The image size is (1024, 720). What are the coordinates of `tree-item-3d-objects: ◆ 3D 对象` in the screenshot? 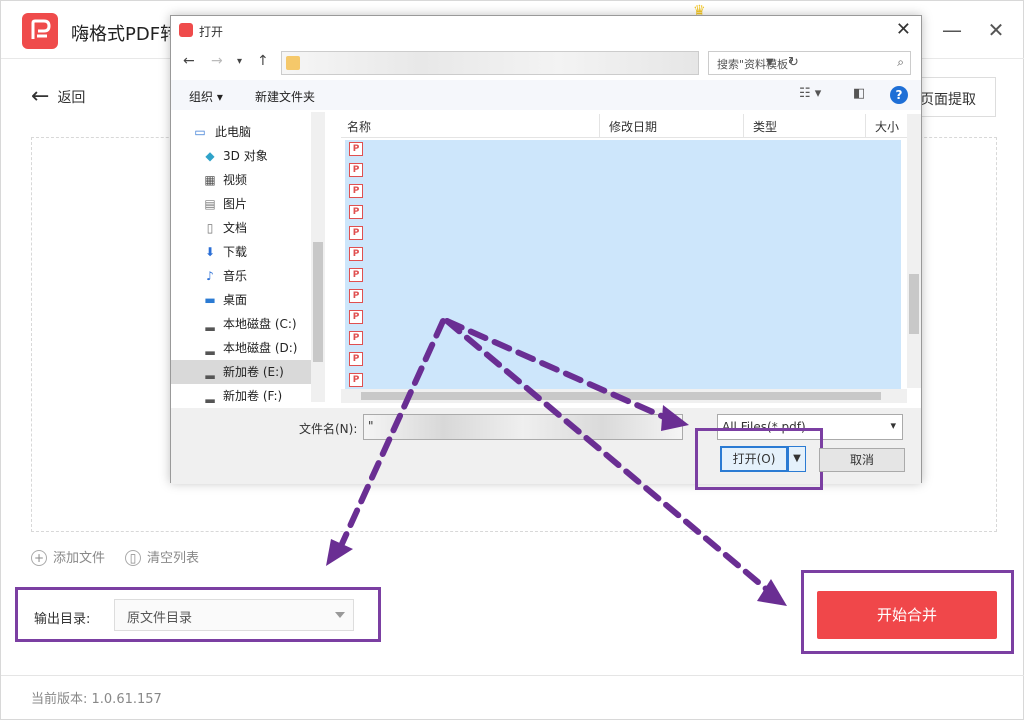 It's located at (241, 156).